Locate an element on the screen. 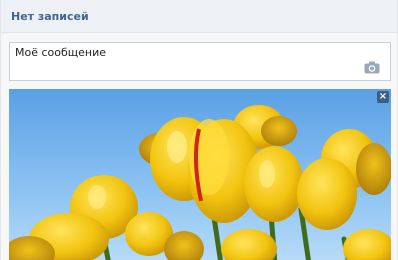 This screenshot has height=260, width=398. wall-header: Нет записей is located at coordinates (199, 16).